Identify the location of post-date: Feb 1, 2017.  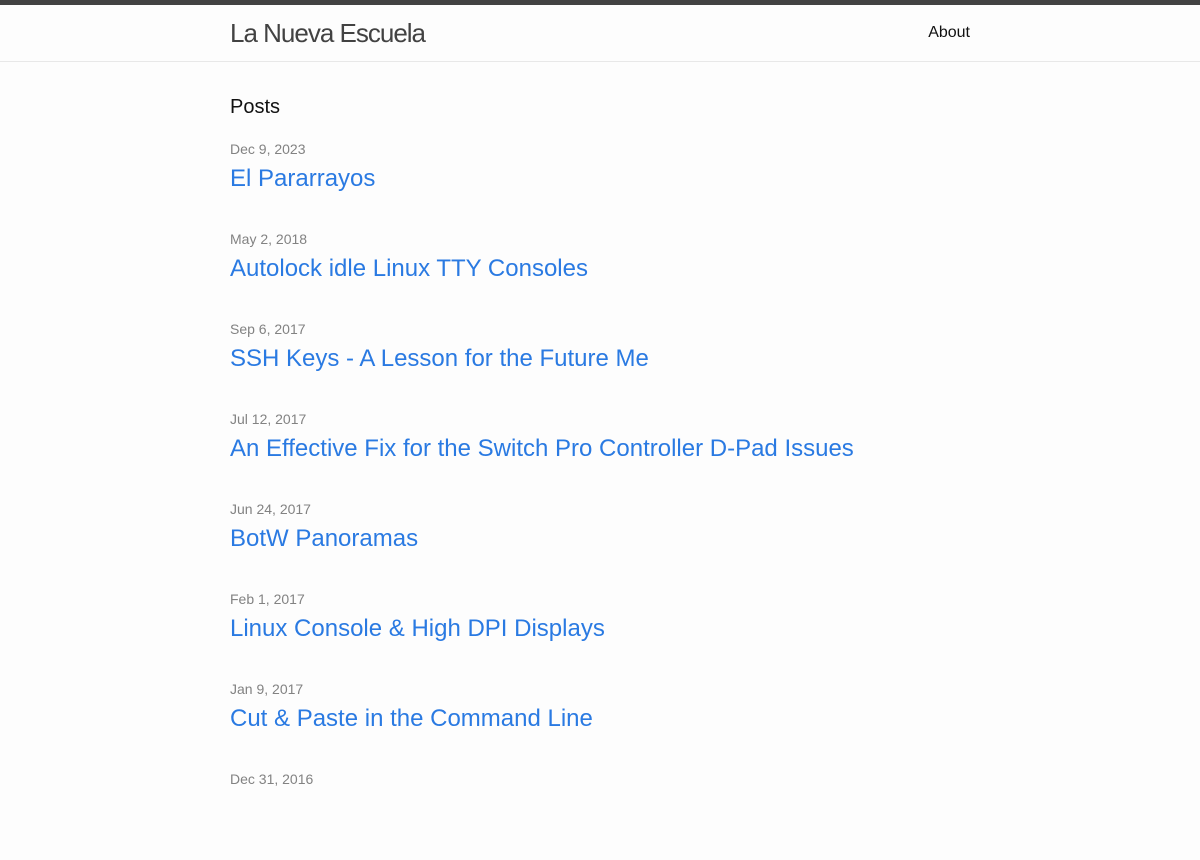
(267, 599).